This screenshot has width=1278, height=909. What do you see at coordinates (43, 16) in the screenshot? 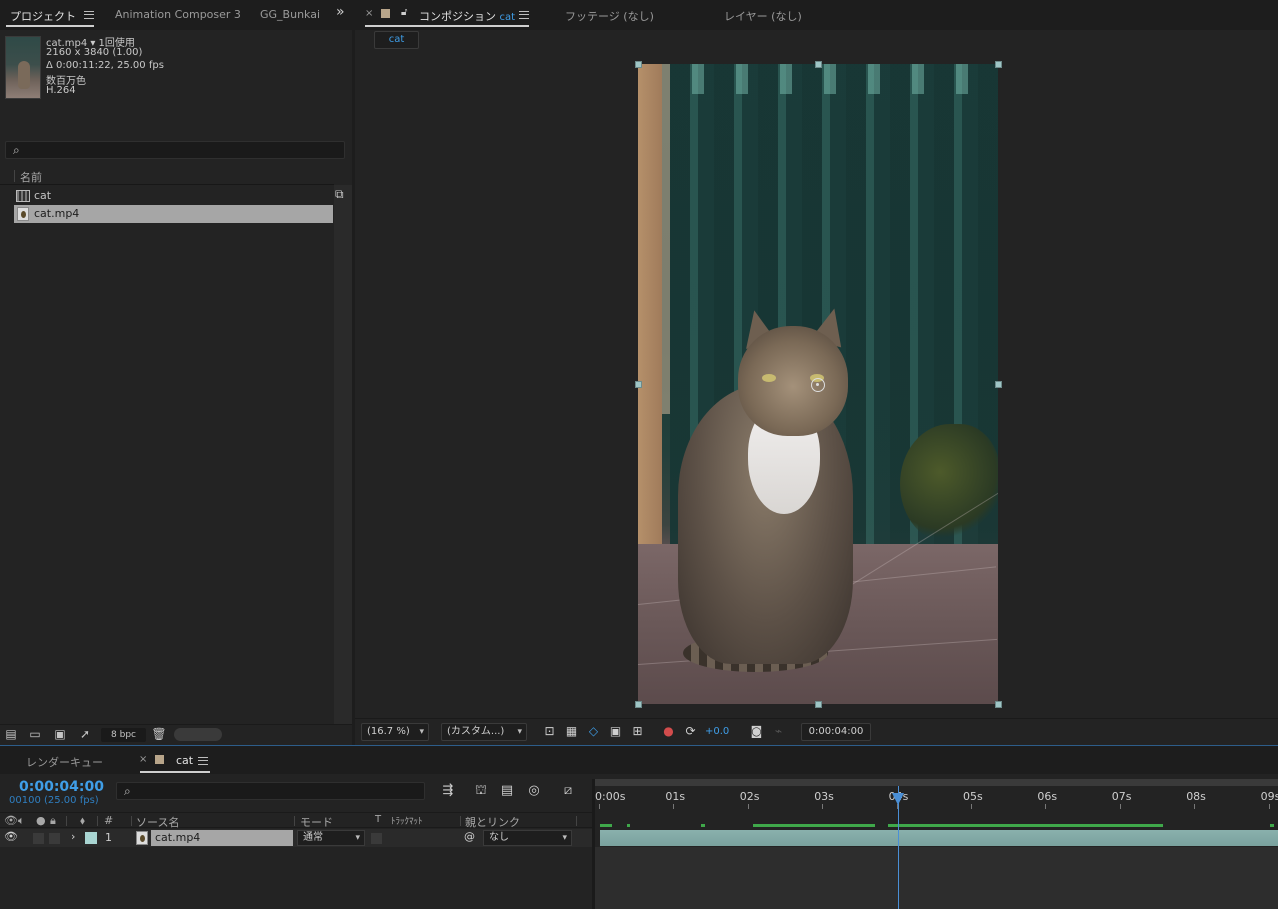
I see `tab-project: プロジェクト` at bounding box center [43, 16].